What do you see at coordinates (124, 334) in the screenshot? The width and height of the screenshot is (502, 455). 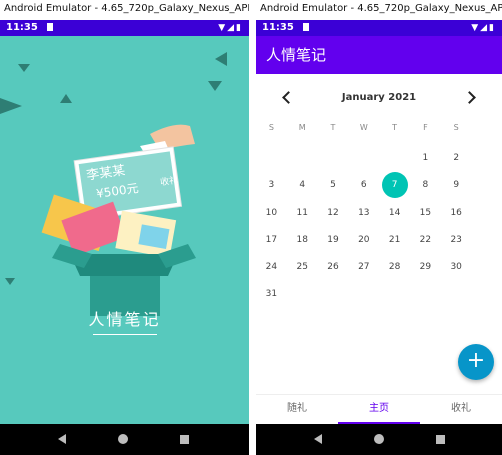 I see `splash-title-underline` at bounding box center [124, 334].